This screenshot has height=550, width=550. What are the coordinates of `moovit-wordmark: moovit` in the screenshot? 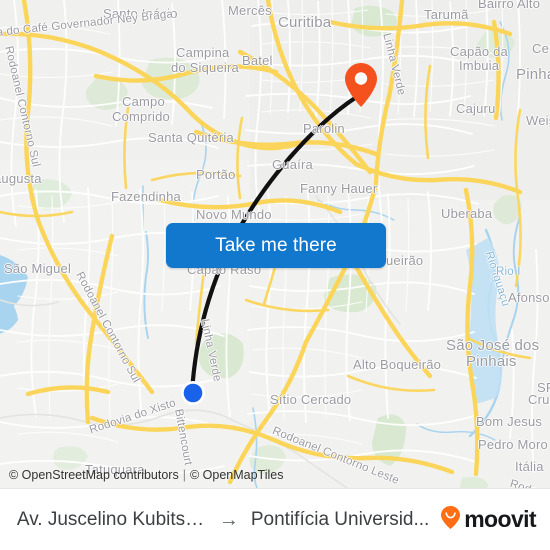 It's located at (500, 519).